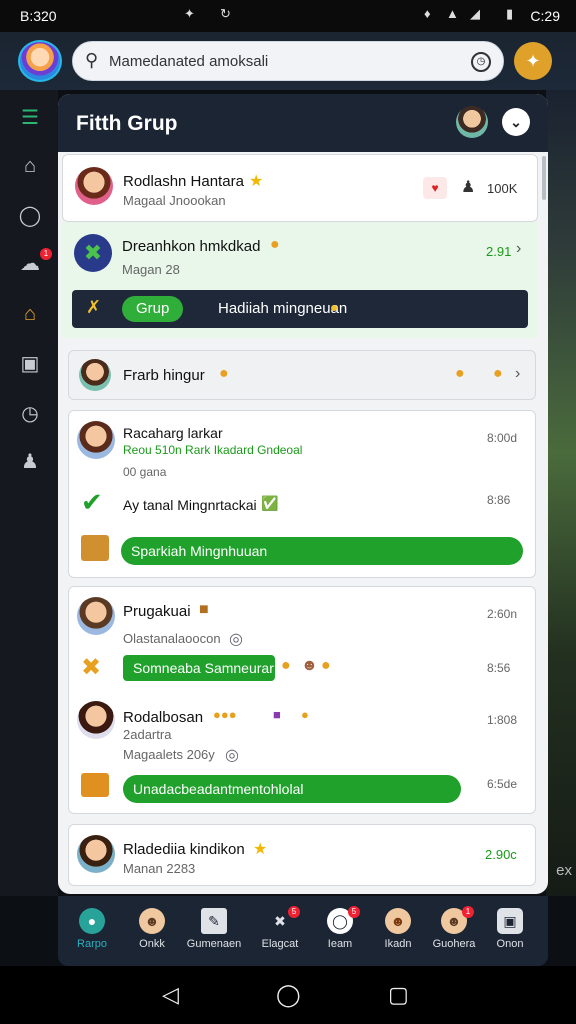 This screenshot has width=576, height=1024. Describe the element at coordinates (91, 667) in the screenshot. I see `tools-icon: ✖` at that location.